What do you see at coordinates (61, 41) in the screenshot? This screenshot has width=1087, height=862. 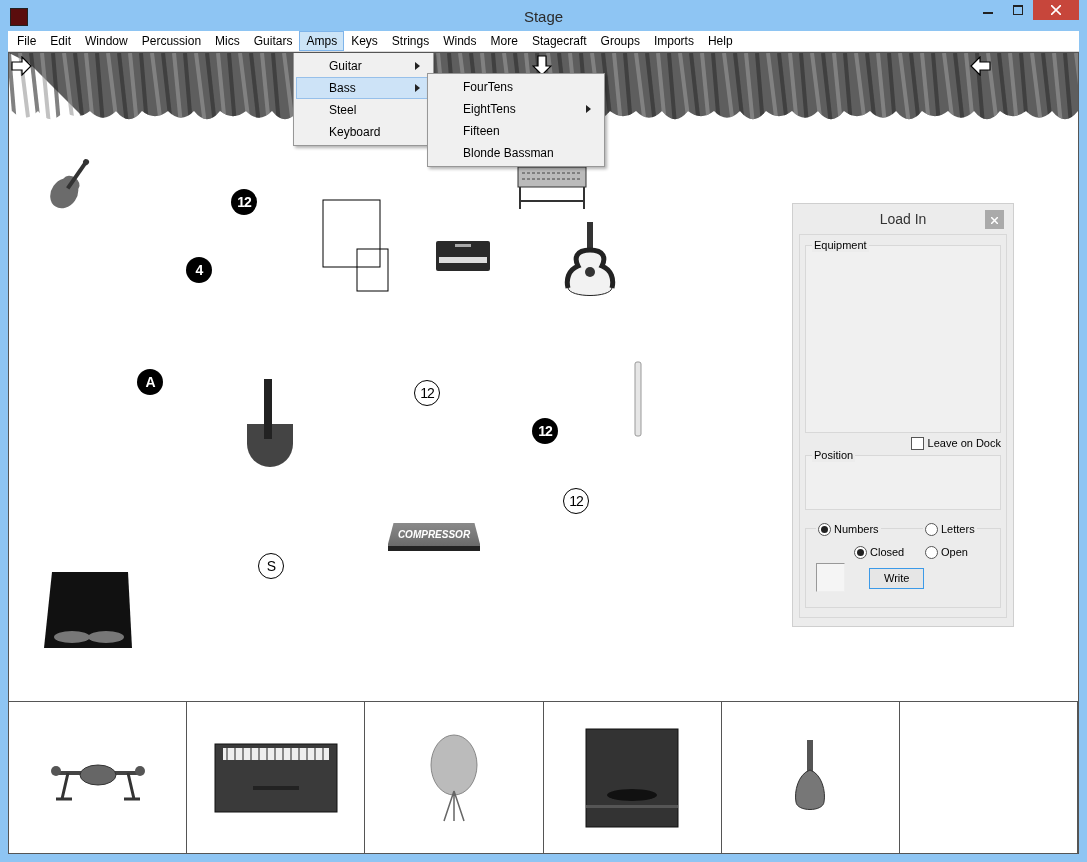 I see `menu-item: Edit` at bounding box center [61, 41].